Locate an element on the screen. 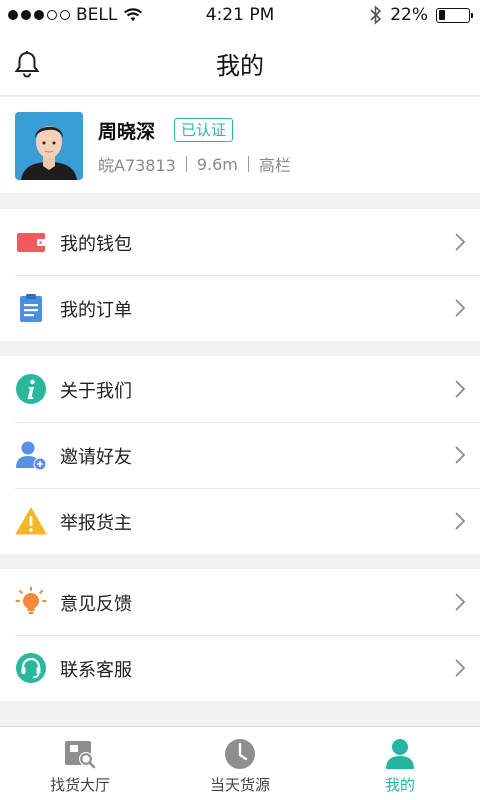 The width and height of the screenshot is (480, 800). tab-find-goods: 找货大厅 is located at coordinates (80, 763).